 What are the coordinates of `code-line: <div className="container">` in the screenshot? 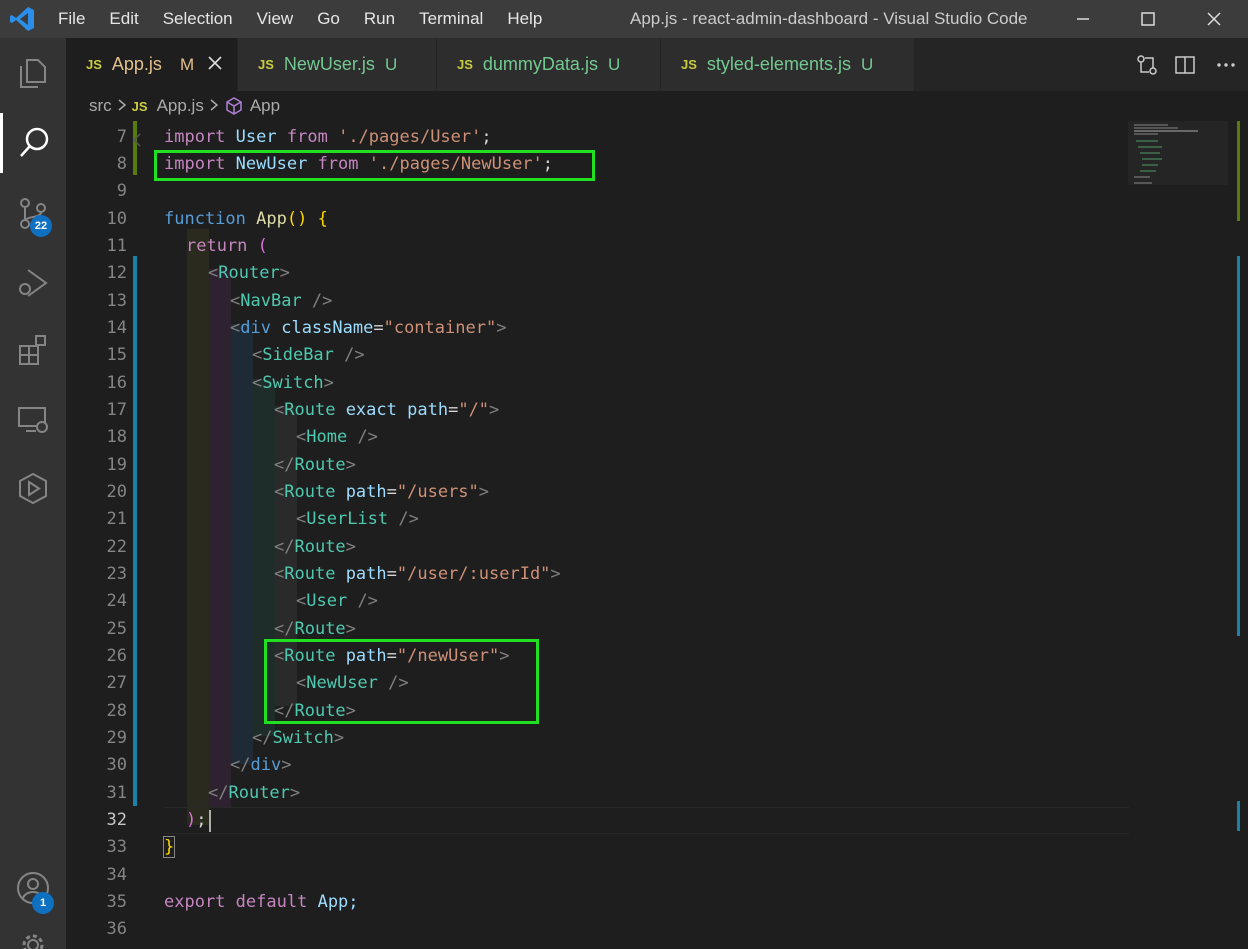 It's located at (368, 328).